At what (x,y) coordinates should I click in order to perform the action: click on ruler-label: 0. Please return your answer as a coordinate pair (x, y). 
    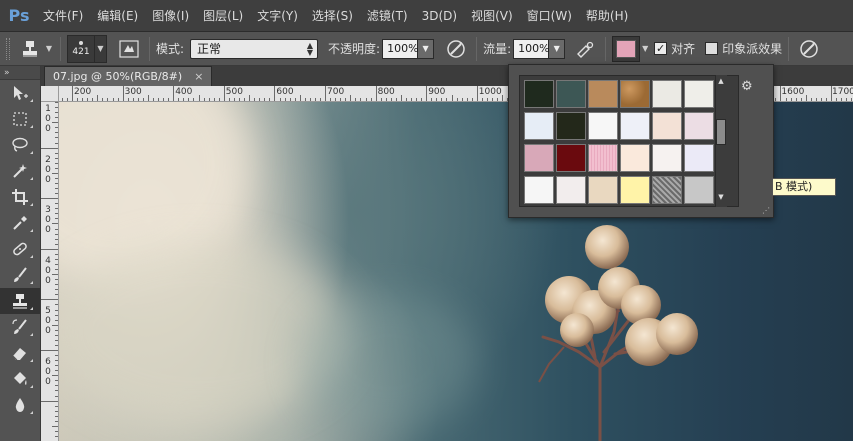
    Looking at the image, I should click on (48, 220).